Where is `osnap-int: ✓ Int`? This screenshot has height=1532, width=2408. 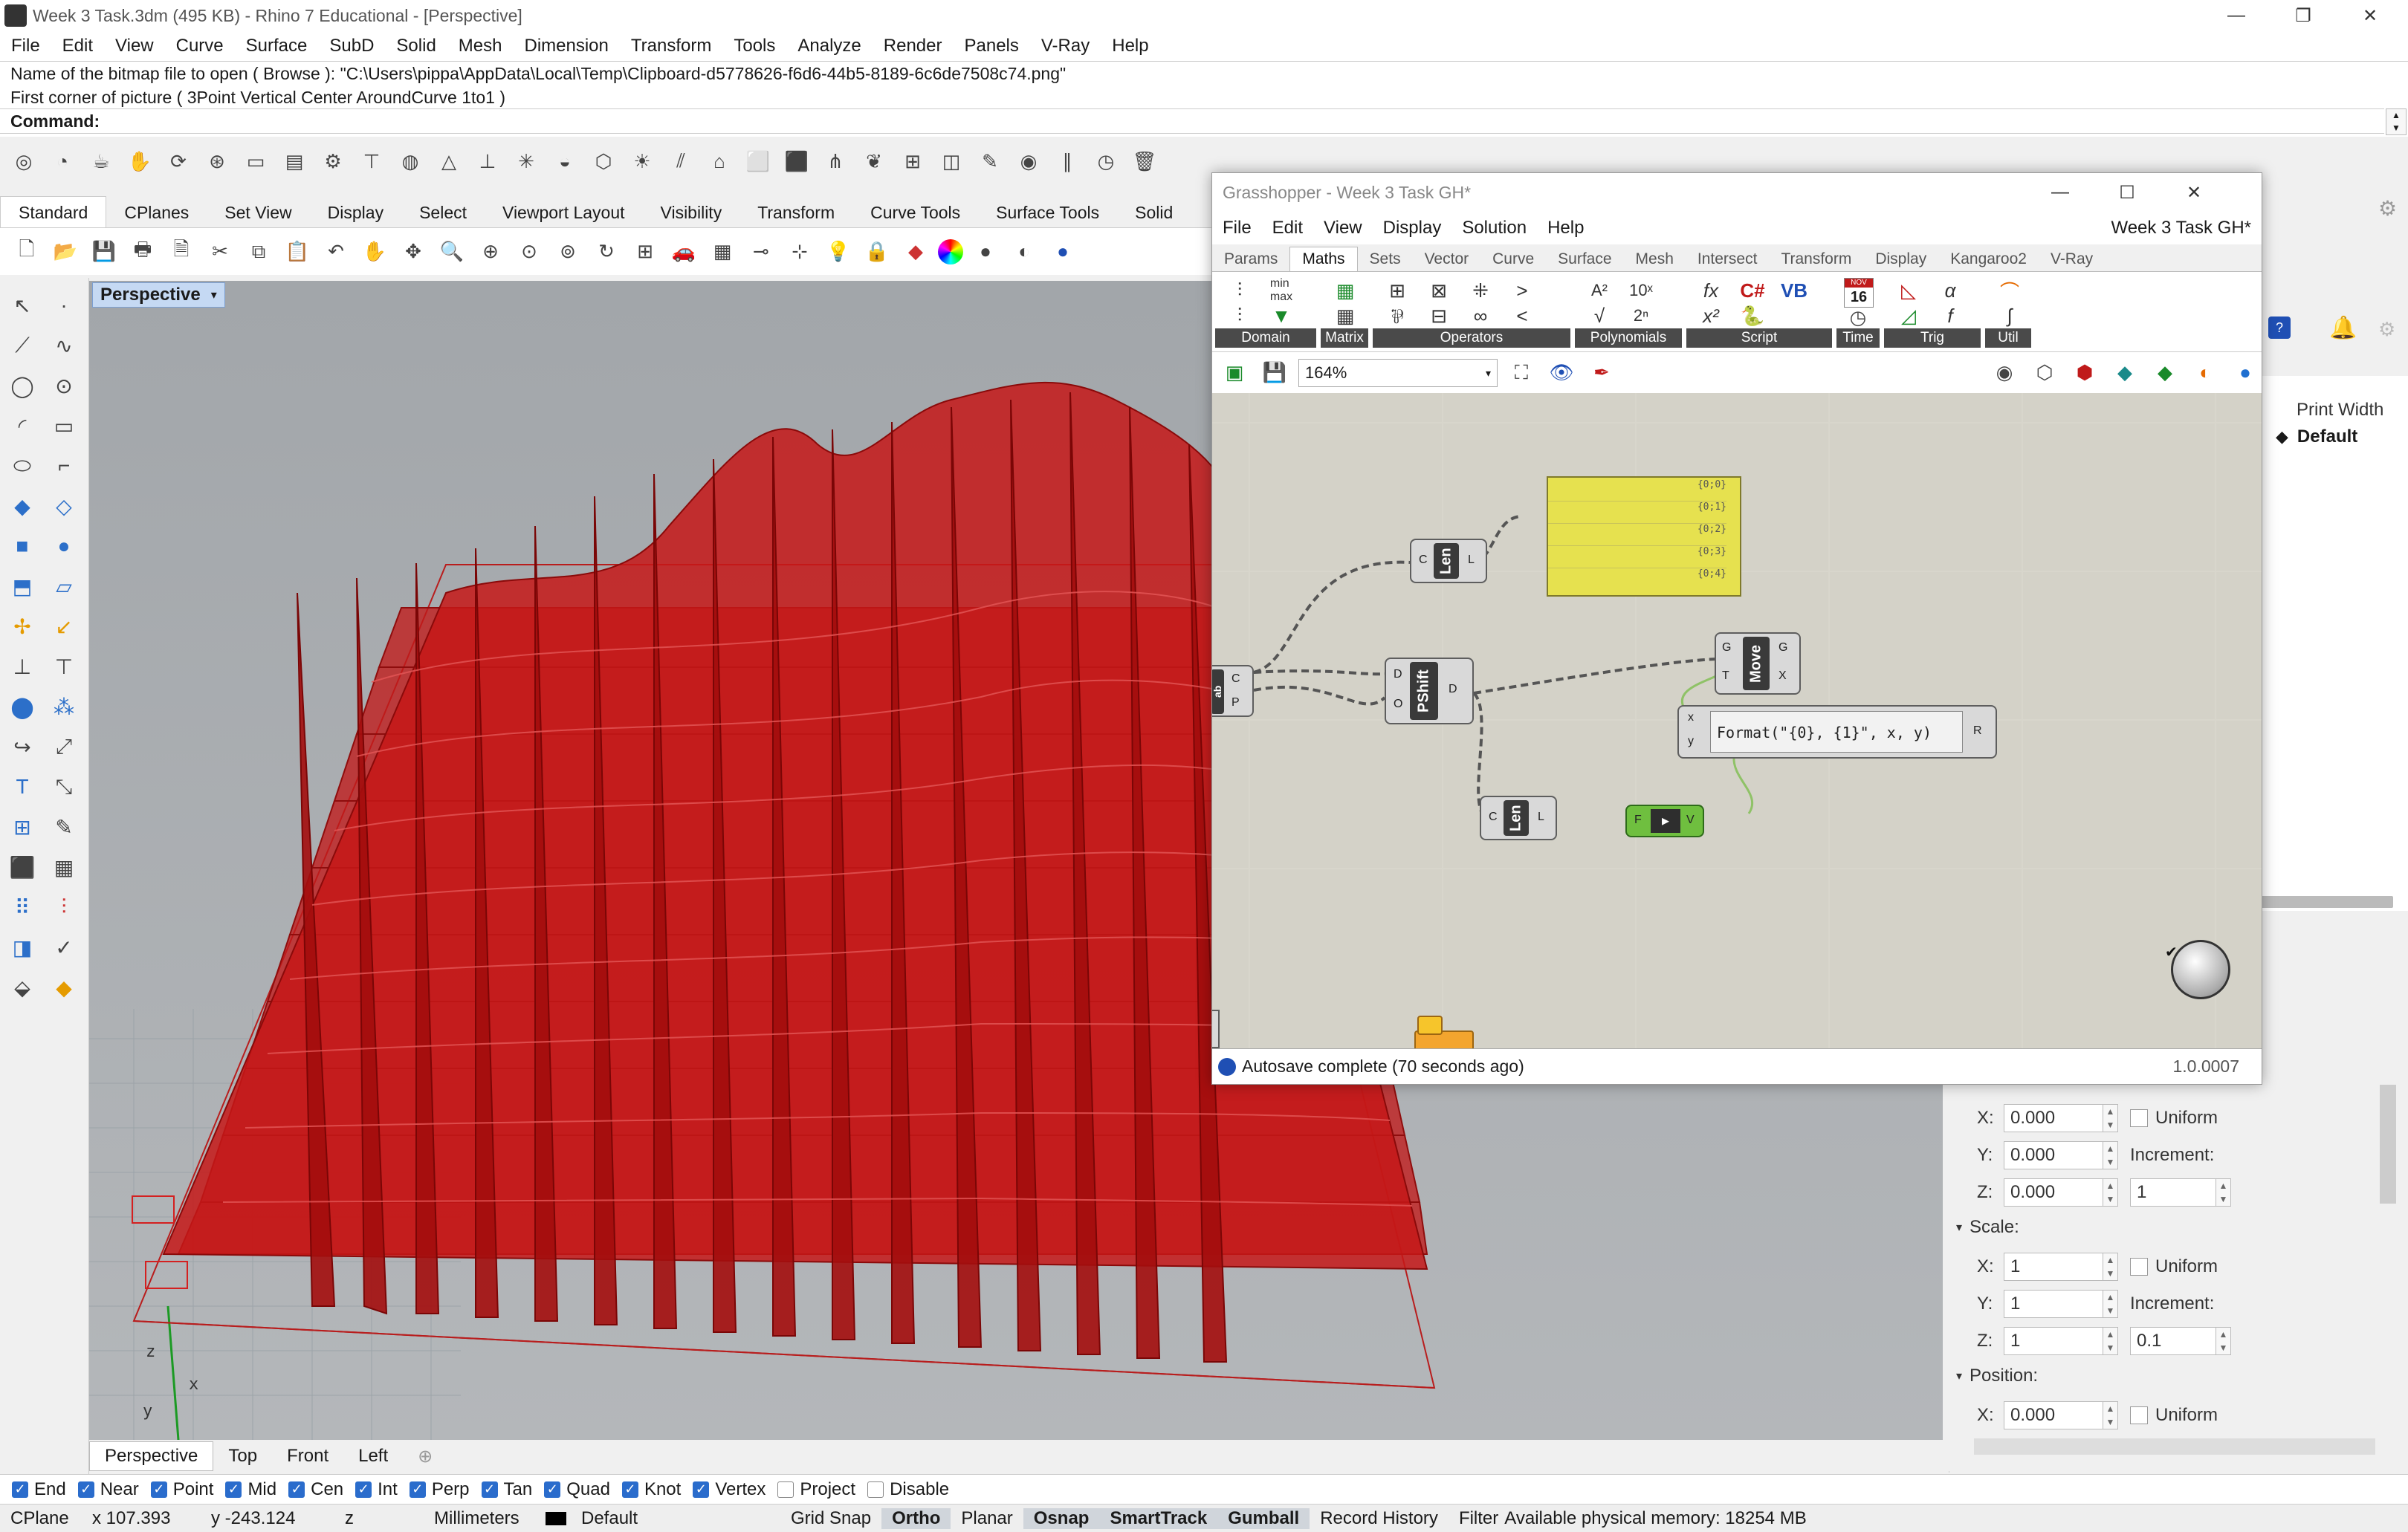
osnap-int: ✓ Int is located at coordinates (377, 1489).